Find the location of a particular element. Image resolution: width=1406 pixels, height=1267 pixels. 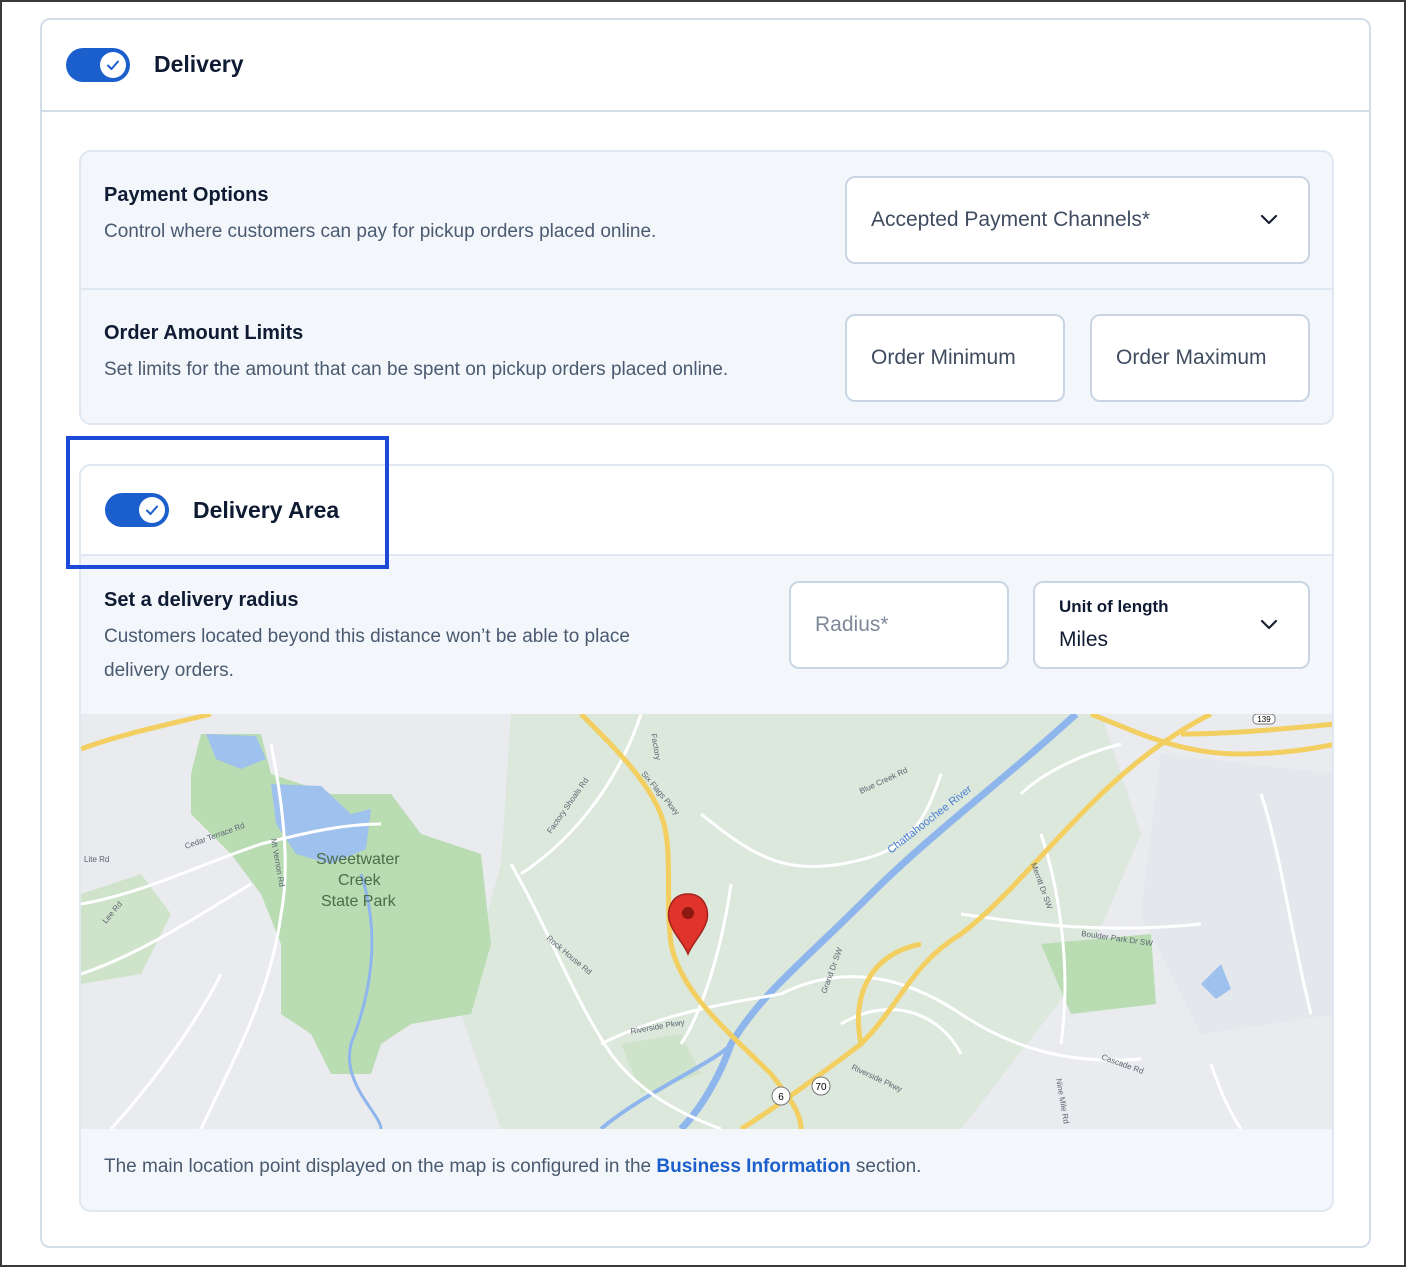

order-minimum-input: Order Minimum is located at coordinates (955, 358).